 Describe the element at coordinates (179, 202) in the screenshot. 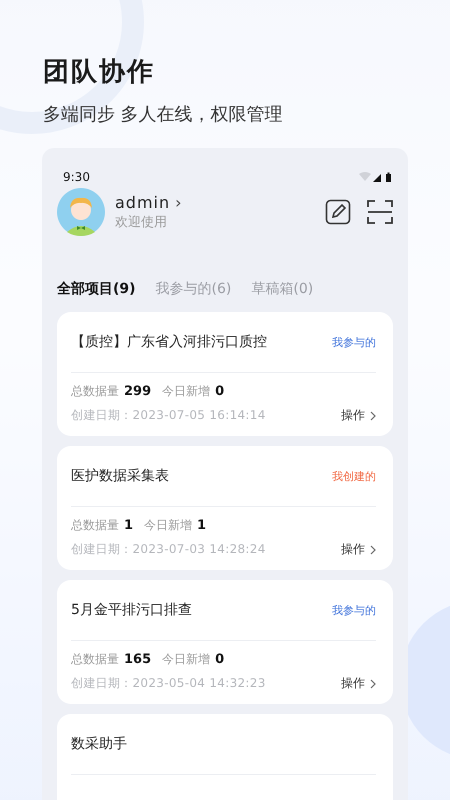

I see `chevron-icon: ›` at that location.